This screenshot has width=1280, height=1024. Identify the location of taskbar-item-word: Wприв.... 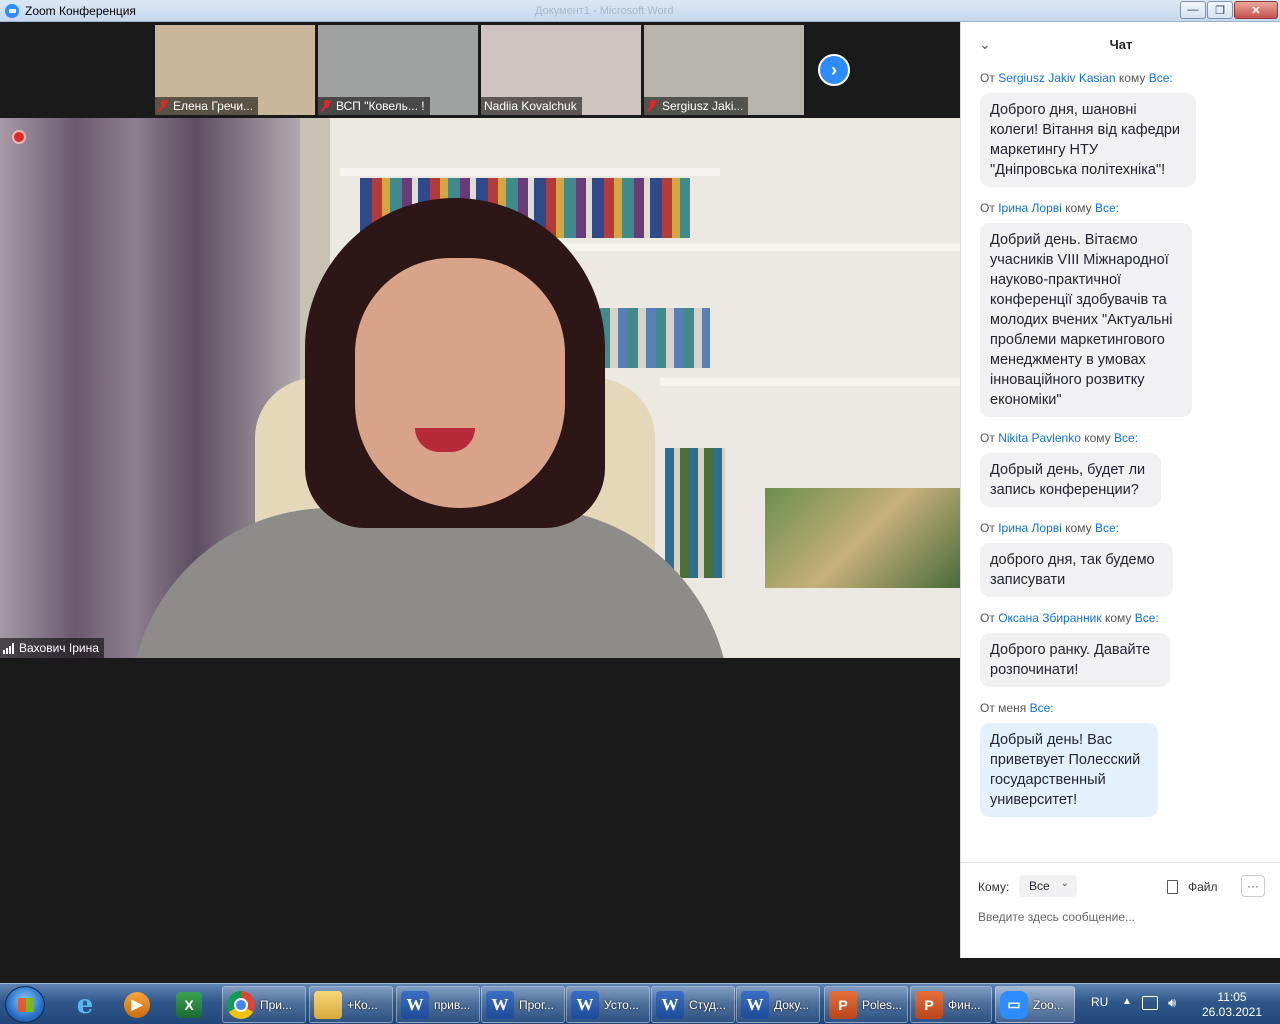
(438, 1004).